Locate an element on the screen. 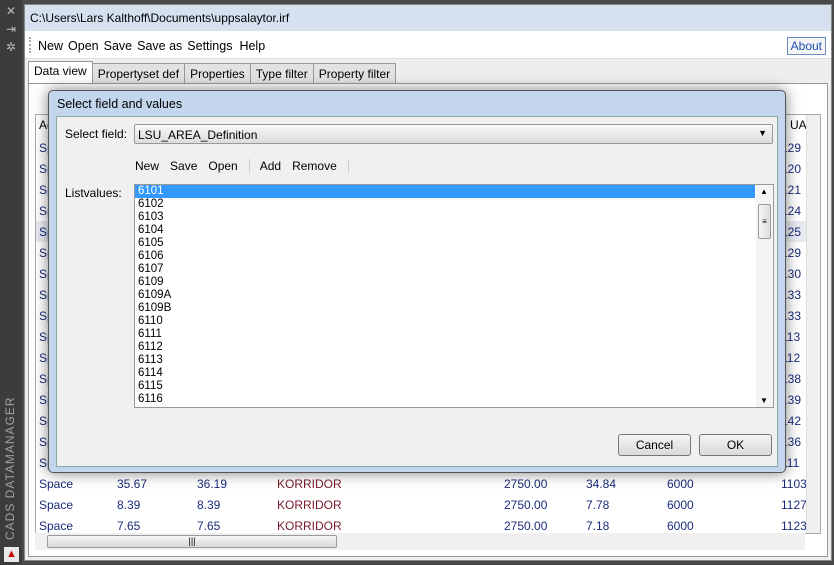 The height and width of the screenshot is (565, 834). list-item: 6110 is located at coordinates (445, 321).